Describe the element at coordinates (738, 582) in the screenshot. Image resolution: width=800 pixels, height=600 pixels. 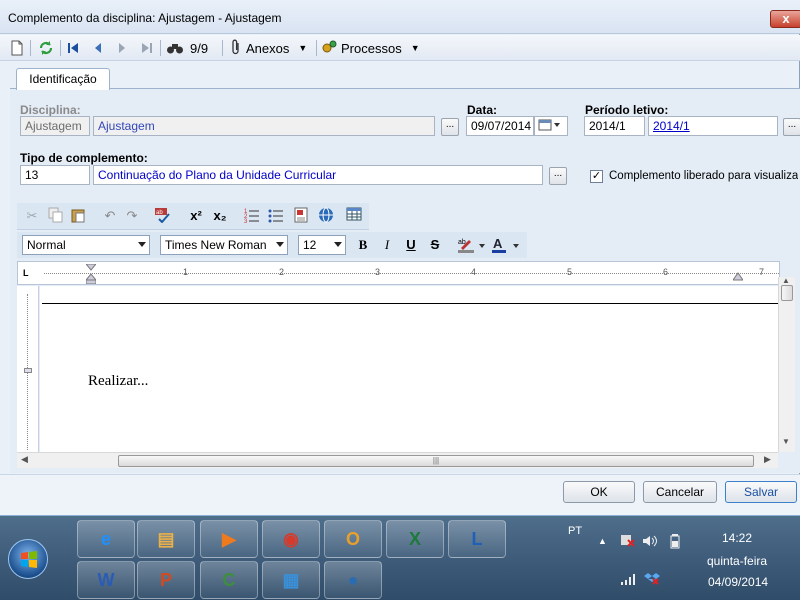
I see `clock-date: 04/09/2014` at that location.